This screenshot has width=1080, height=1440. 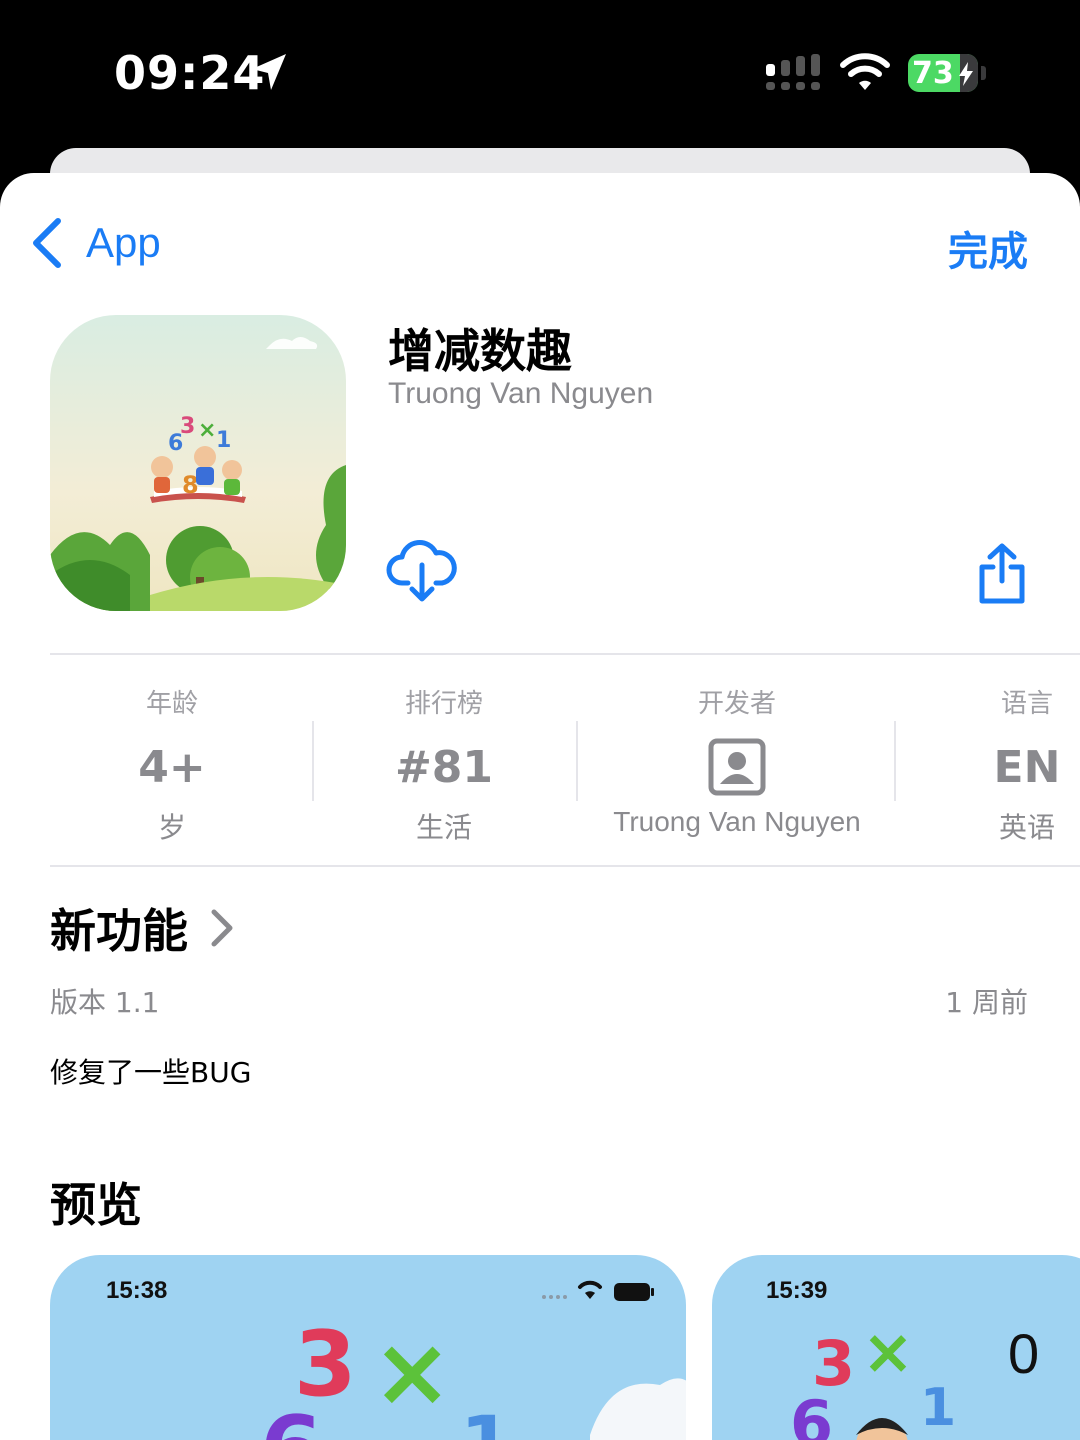 What do you see at coordinates (443, 704) in the screenshot?
I see `chart-label: 排行榜` at bounding box center [443, 704].